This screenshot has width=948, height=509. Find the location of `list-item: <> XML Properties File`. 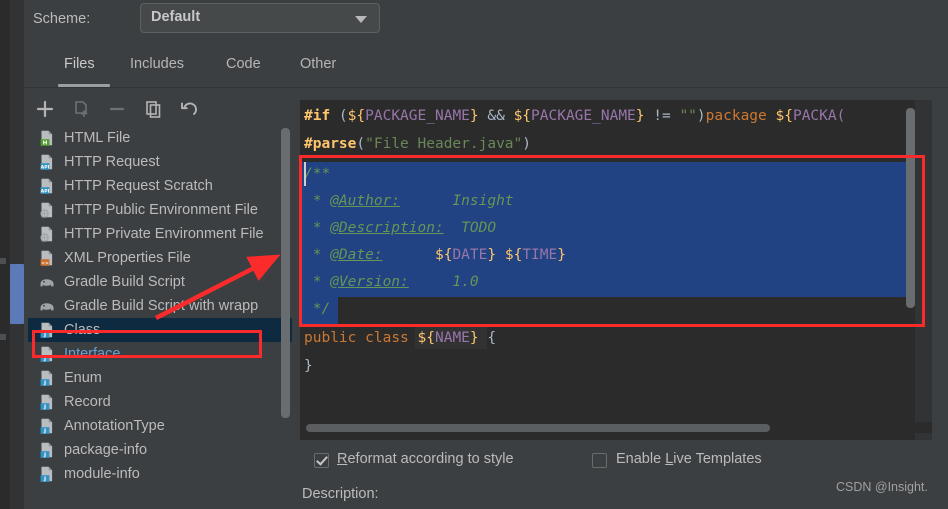

list-item: <> XML Properties File is located at coordinates (160, 258).